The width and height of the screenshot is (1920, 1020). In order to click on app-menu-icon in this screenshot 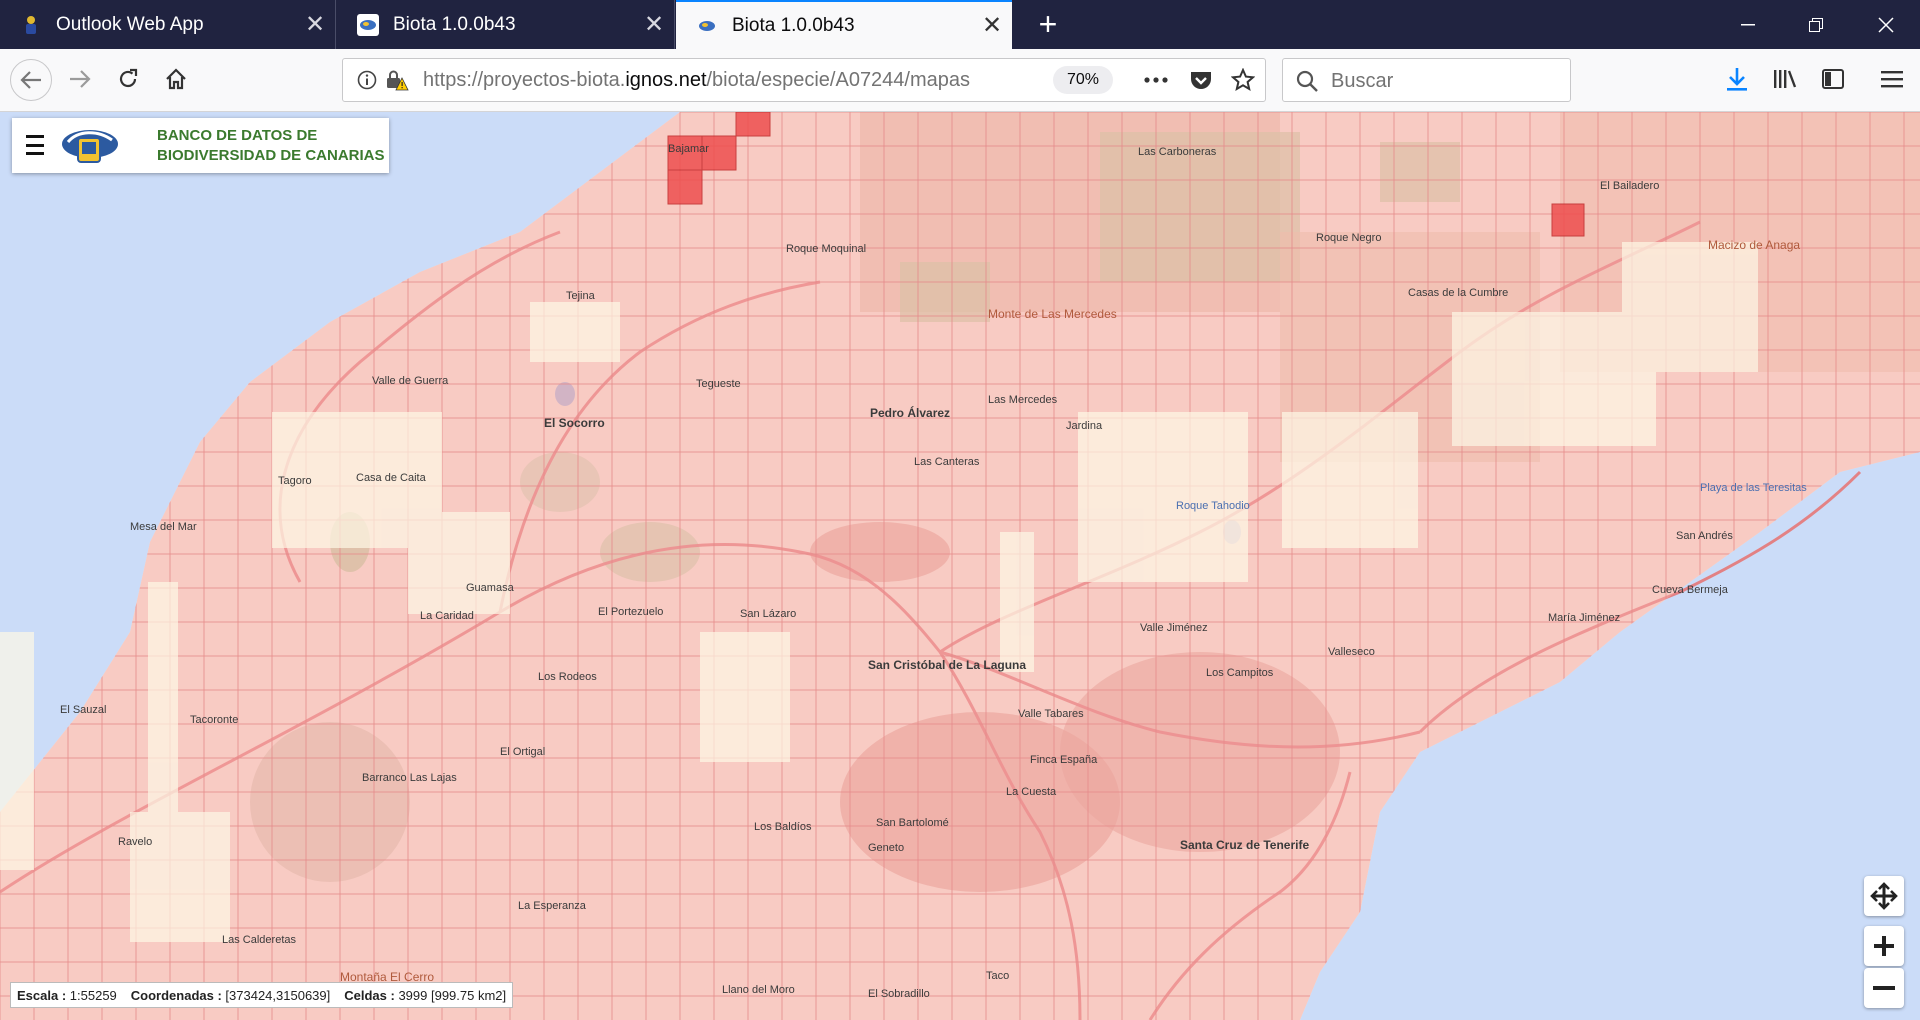, I will do `click(35, 145)`.